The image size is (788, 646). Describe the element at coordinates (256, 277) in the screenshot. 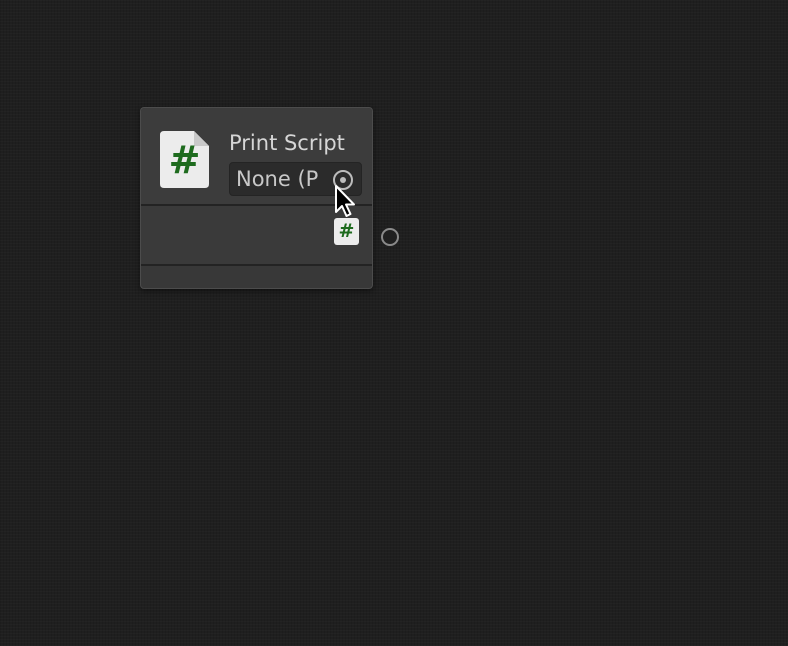

I see `node-footer` at that location.